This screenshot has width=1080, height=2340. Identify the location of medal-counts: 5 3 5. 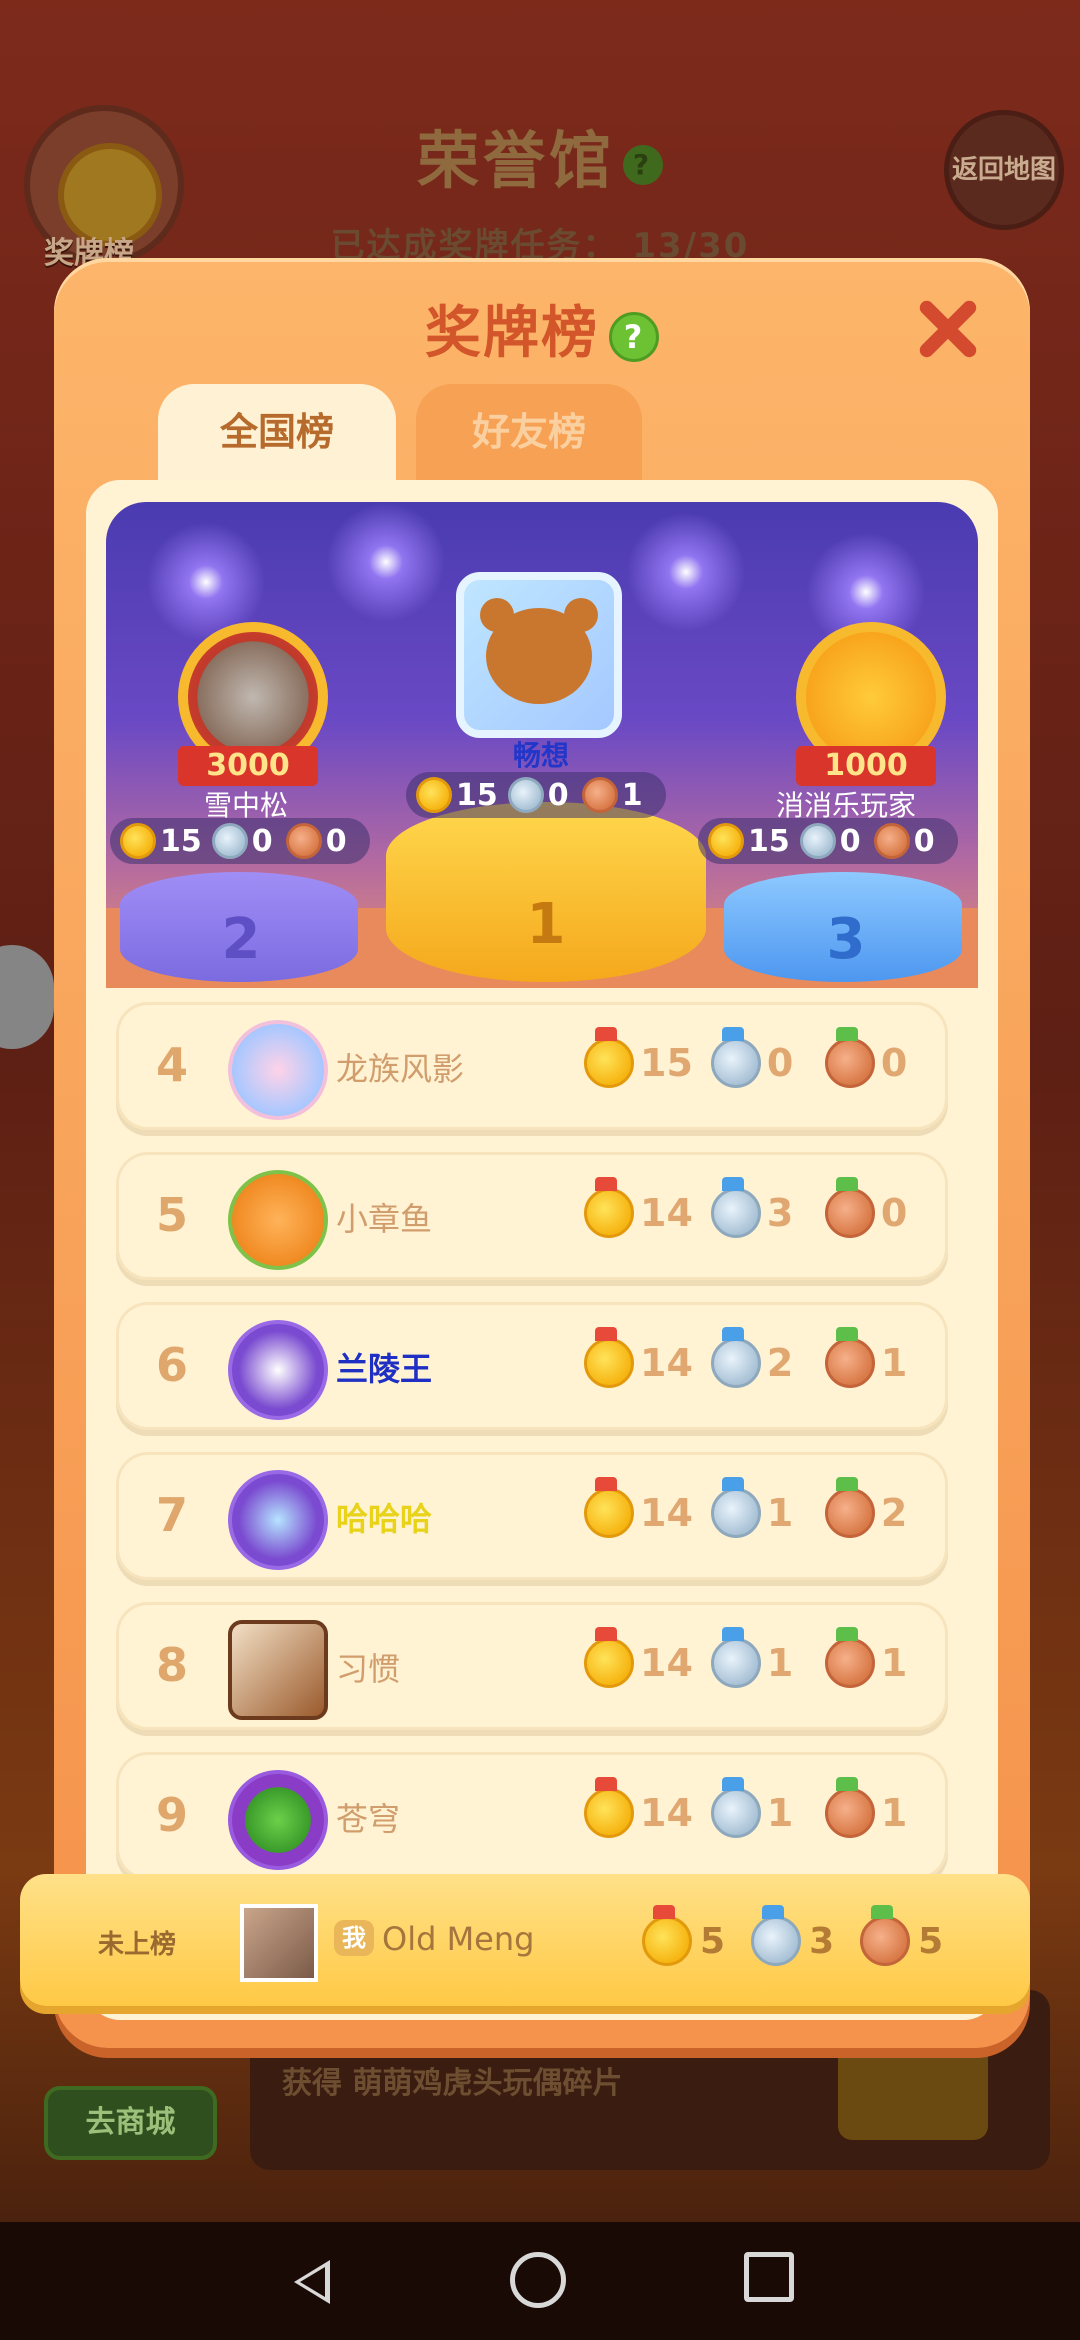
(805, 1935).